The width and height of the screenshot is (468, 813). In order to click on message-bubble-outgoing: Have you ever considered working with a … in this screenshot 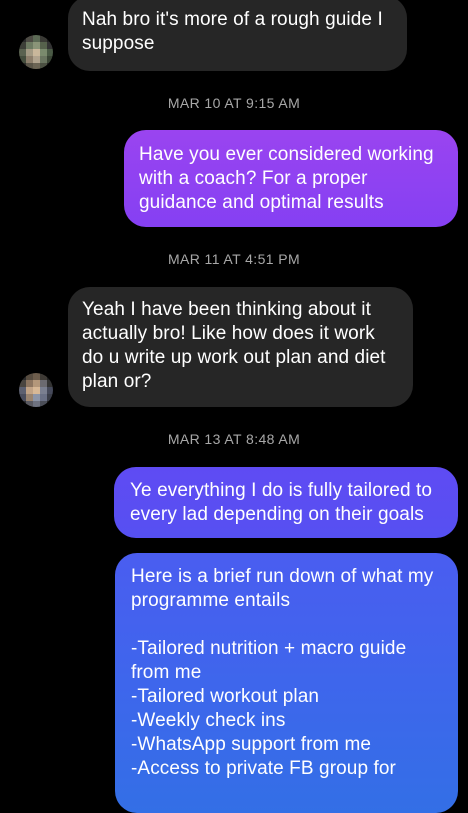, I will do `click(291, 178)`.